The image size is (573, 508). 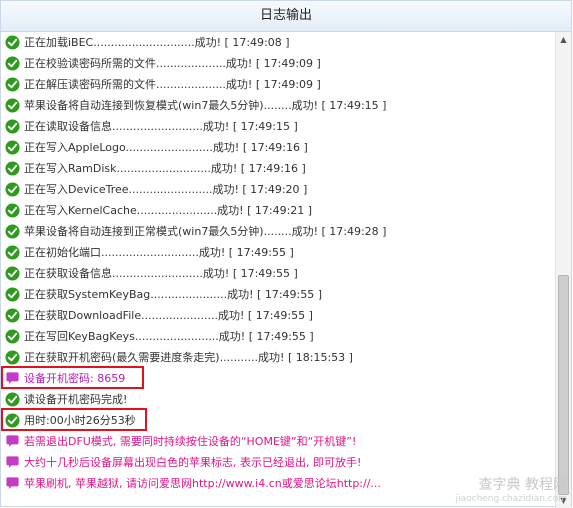 I want to click on log-text: 读设备开机密码完成!, so click(x=76, y=399).